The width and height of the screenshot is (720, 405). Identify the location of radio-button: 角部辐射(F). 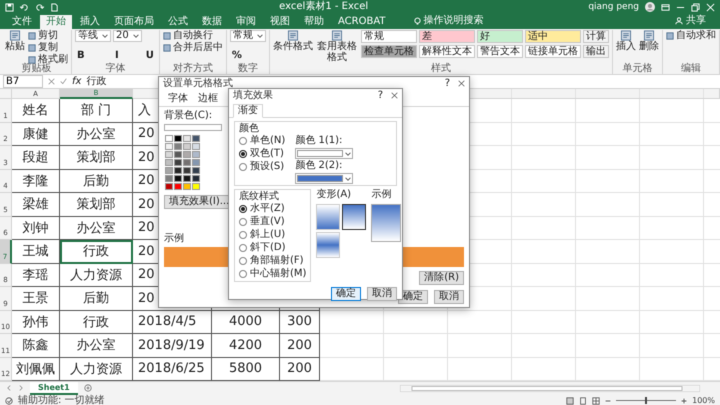
(271, 261).